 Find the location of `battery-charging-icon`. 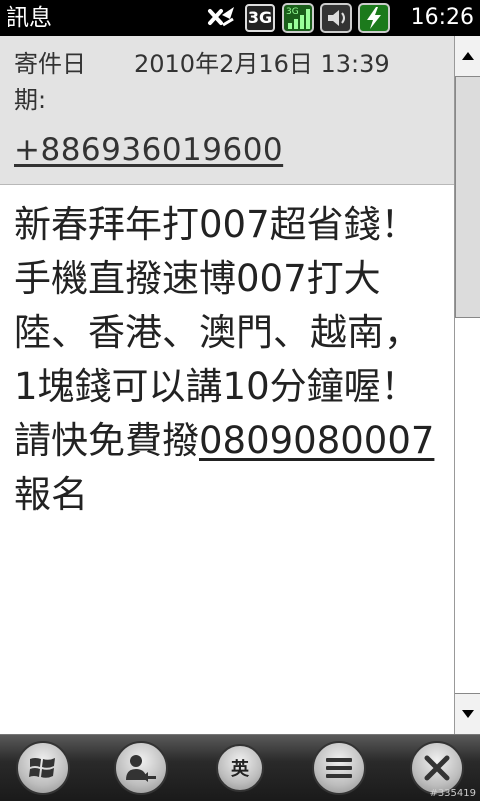

battery-charging-icon is located at coordinates (374, 18).